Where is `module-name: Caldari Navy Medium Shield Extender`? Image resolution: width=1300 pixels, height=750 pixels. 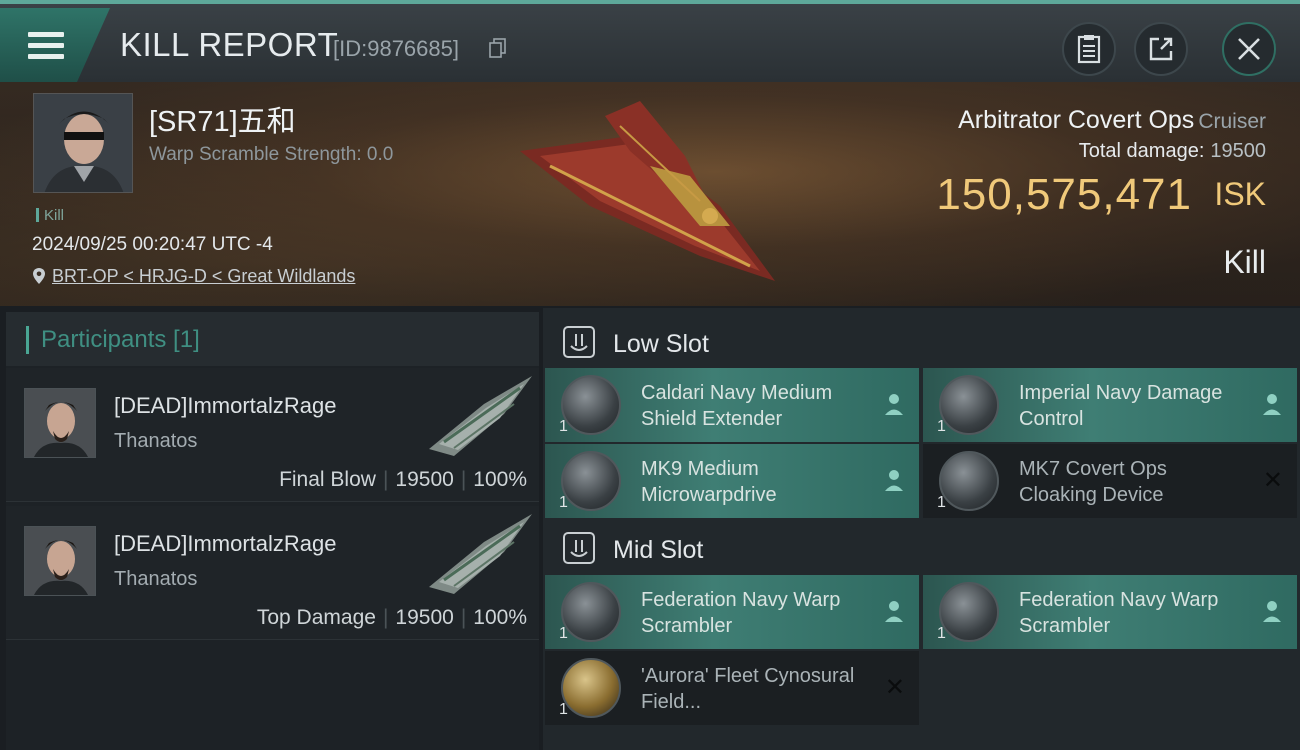 module-name: Caldari Navy Medium Shield Extender is located at coordinates (737, 406).